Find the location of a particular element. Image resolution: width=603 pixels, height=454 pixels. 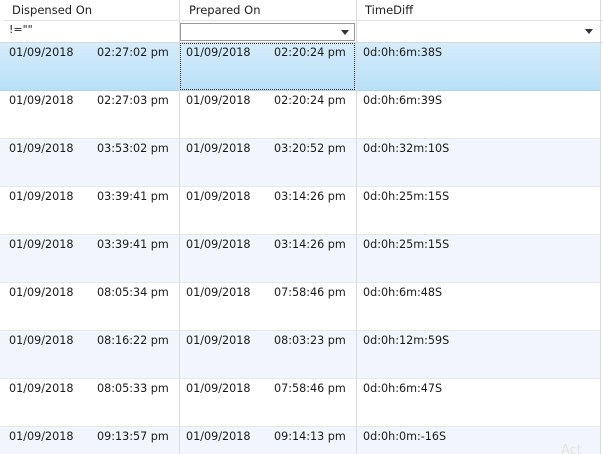

dispensed-time-cell: 08:05:33 pm is located at coordinates (133, 388).